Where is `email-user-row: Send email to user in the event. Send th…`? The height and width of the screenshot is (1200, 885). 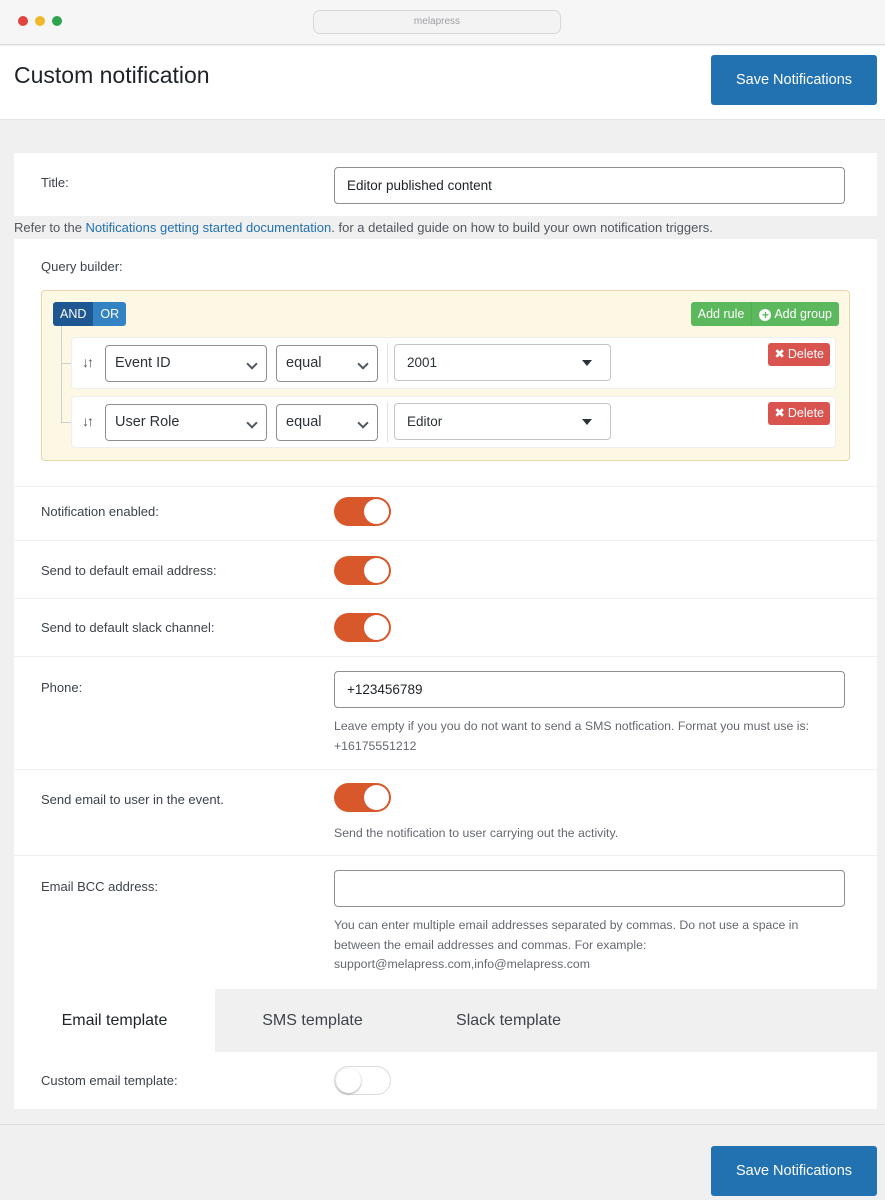 email-user-row: Send email to user in the event. Send th… is located at coordinates (445, 813).